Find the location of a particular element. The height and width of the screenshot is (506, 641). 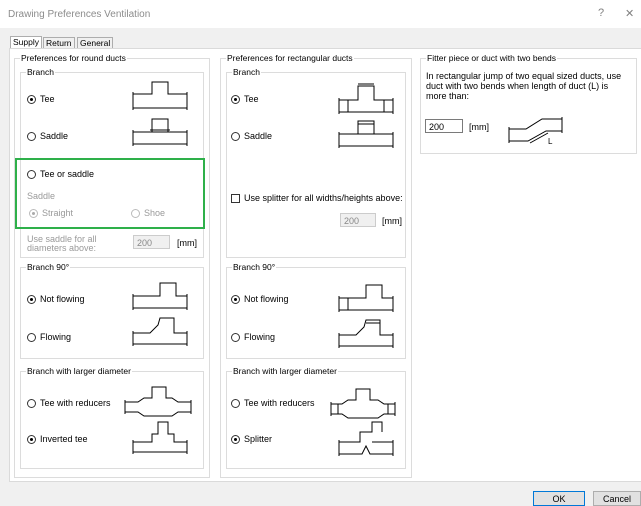

round-not-flowing-diagram is located at coordinates (160, 296).